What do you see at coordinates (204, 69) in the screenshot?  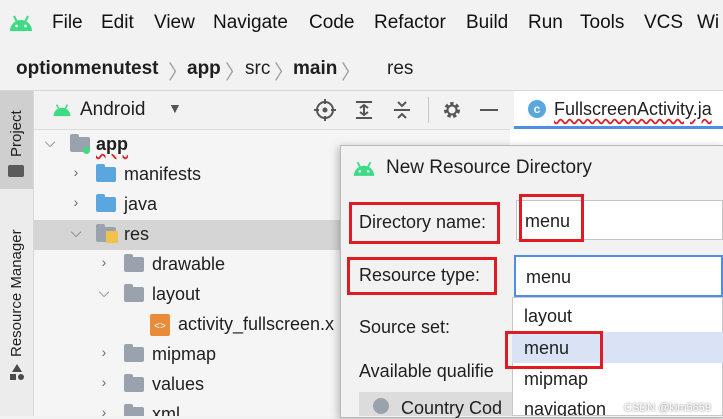 I see `breadcrumb-module: app` at bounding box center [204, 69].